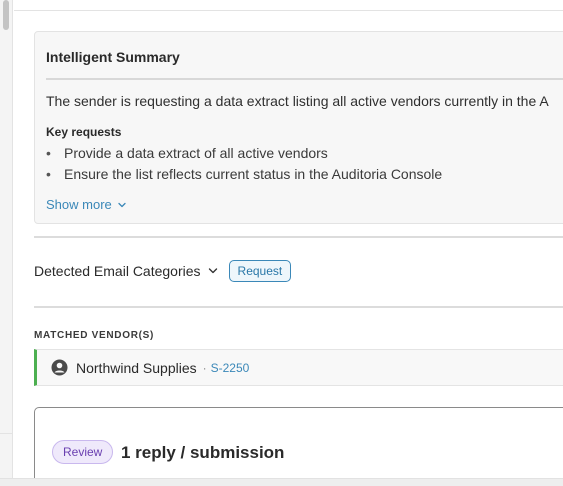  Describe the element at coordinates (298, 367) in the screenshot. I see `matched-vendor-row: Northwind Supplies · S-2250` at that location.